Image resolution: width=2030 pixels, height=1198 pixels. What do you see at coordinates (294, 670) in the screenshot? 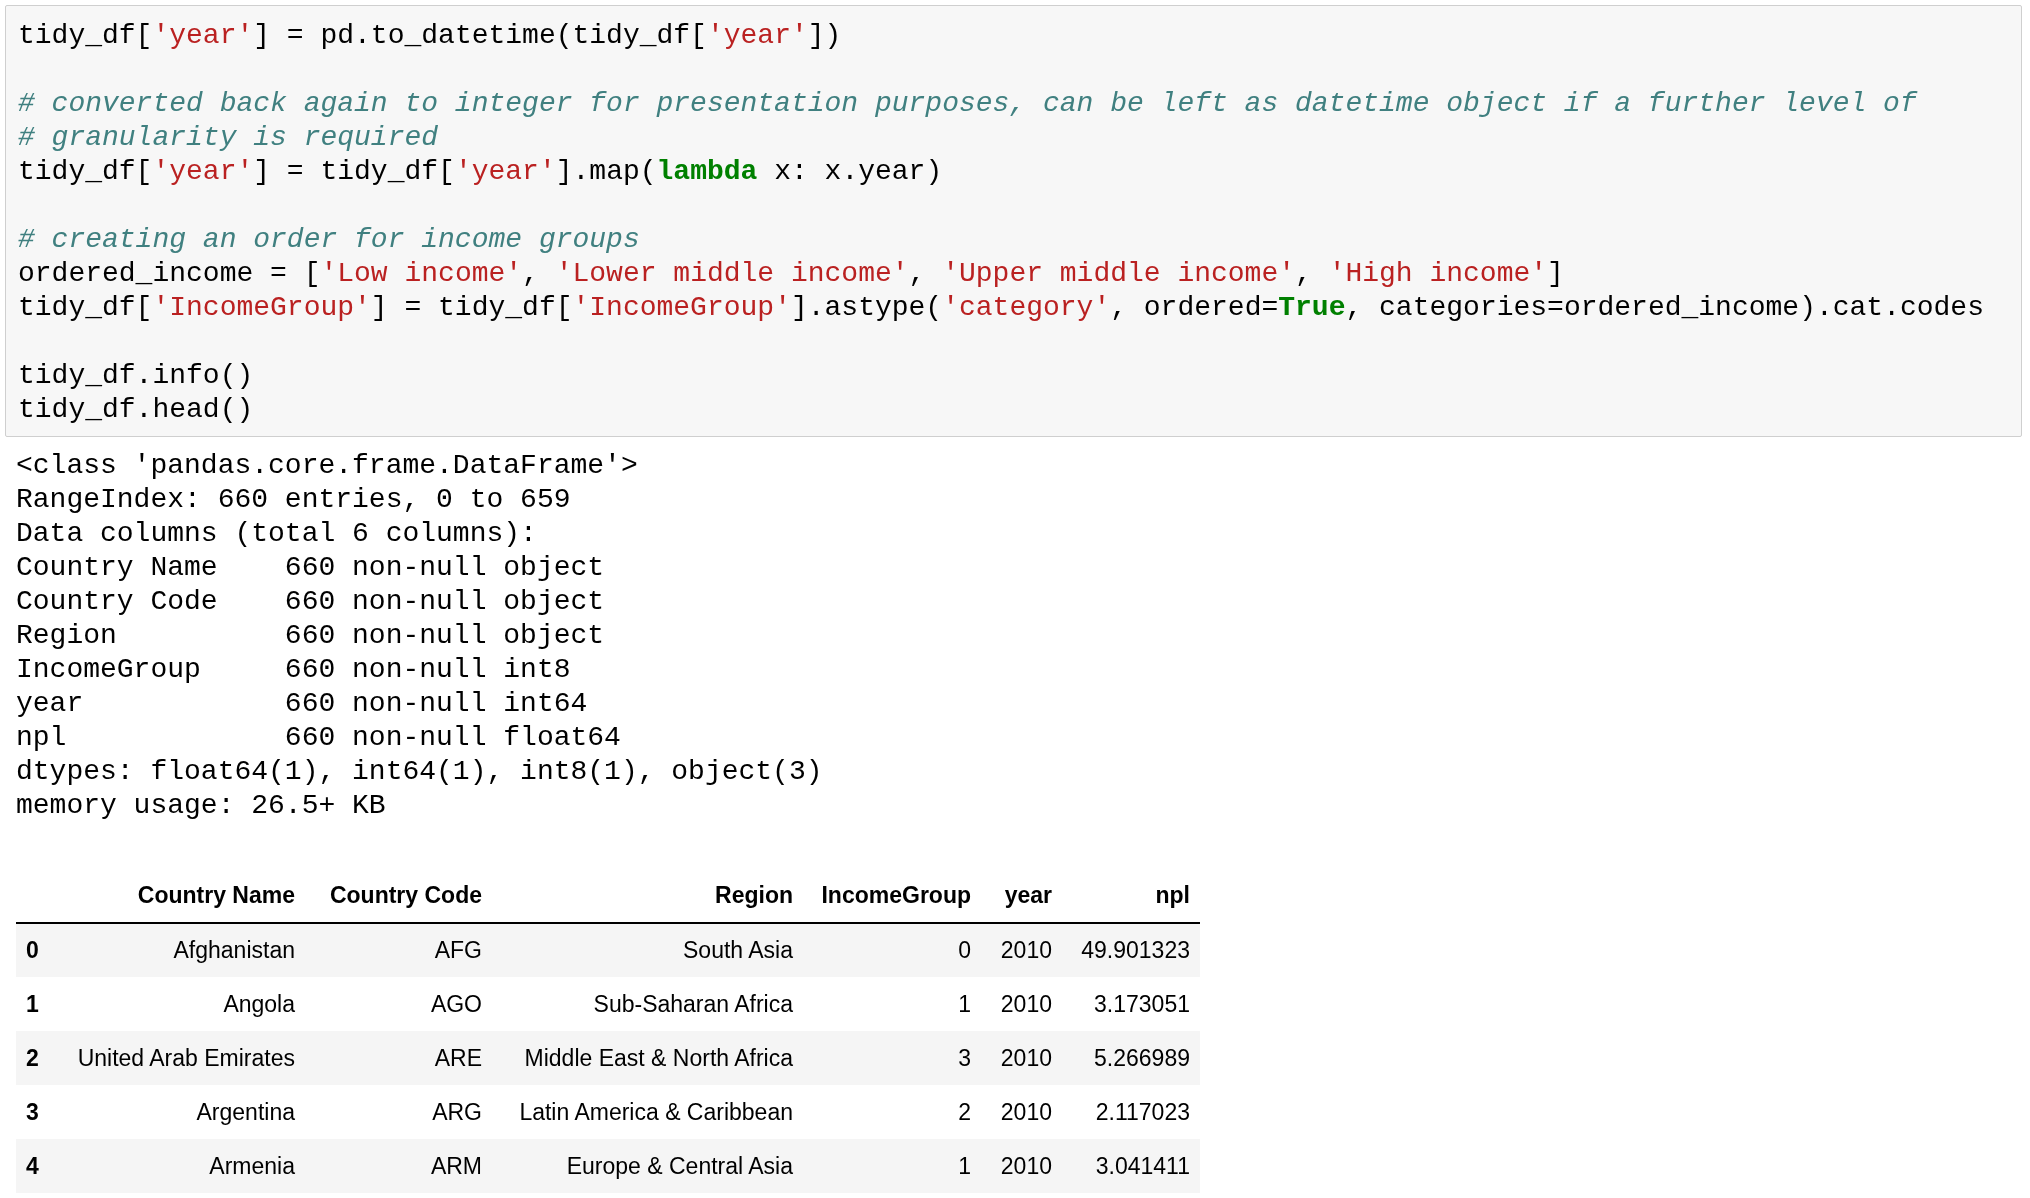
I see `output-line: IncomeGroup 660 non-null int8` at bounding box center [294, 670].